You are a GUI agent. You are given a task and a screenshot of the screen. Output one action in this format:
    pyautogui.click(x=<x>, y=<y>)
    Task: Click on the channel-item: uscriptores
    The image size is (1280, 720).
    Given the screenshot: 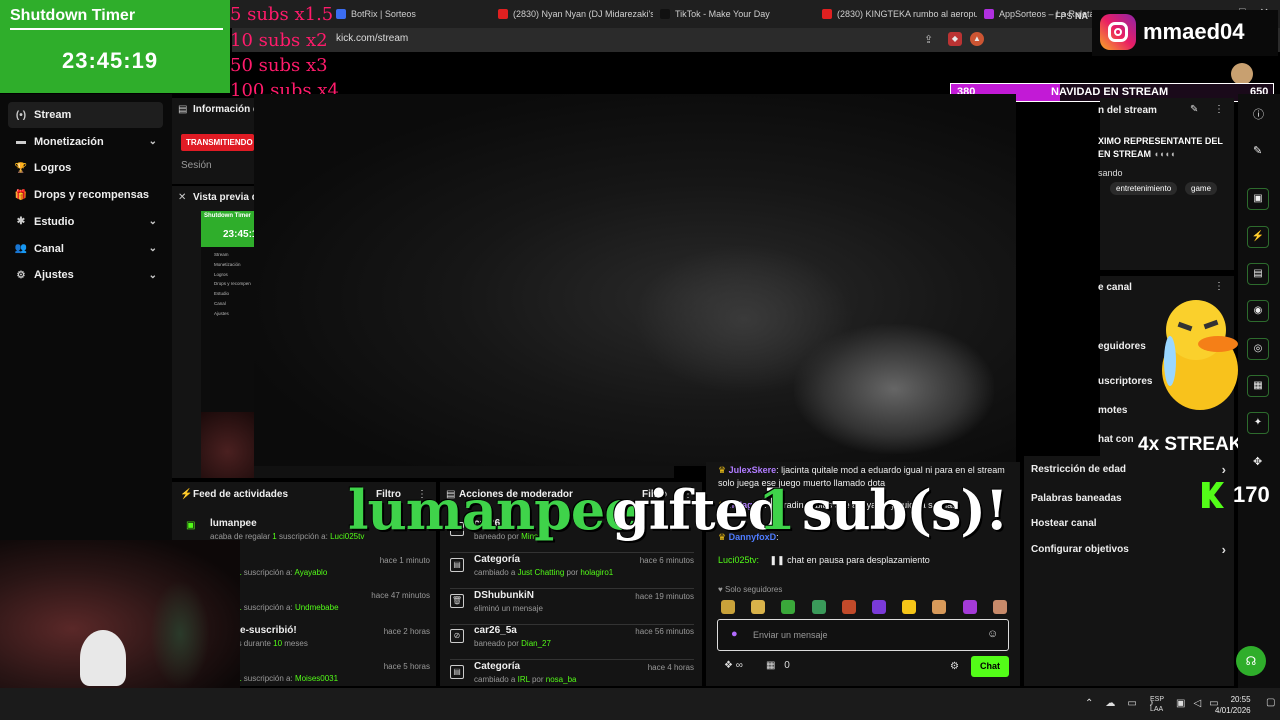 What is the action you would take?
    pyautogui.click(x=1125, y=381)
    